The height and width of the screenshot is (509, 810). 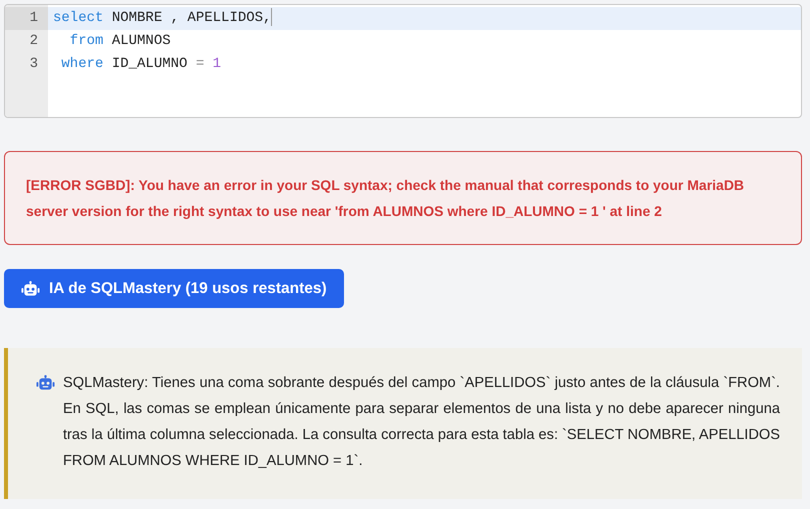 What do you see at coordinates (174, 288) in the screenshot?
I see `ai-assistant-button: IA de SQLMastery (19 usos restantes)` at bounding box center [174, 288].